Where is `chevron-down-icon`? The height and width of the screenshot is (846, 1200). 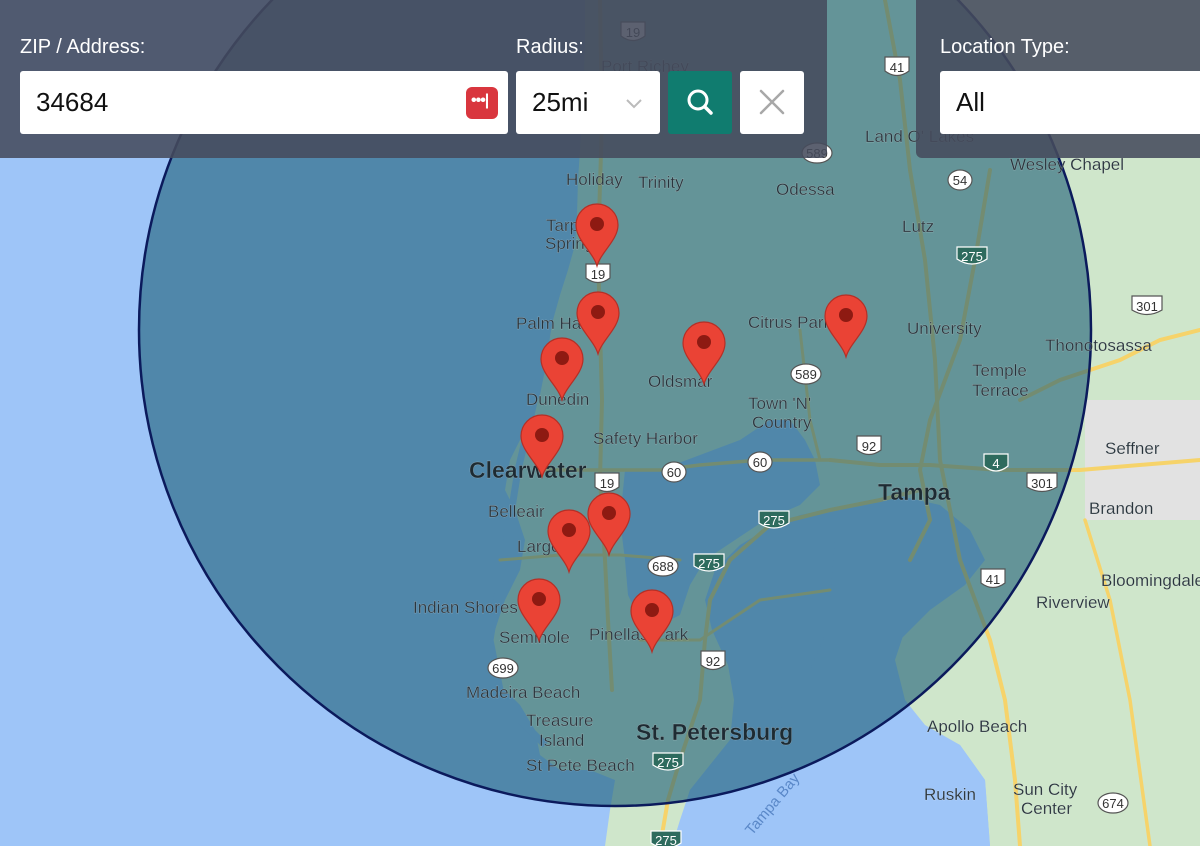 chevron-down-icon is located at coordinates (634, 104).